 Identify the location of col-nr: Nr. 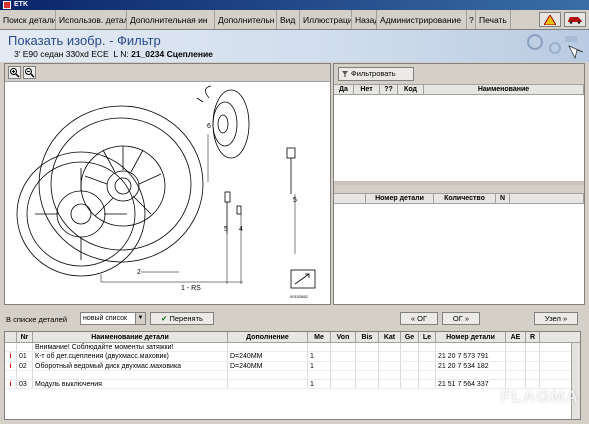
(25, 337).